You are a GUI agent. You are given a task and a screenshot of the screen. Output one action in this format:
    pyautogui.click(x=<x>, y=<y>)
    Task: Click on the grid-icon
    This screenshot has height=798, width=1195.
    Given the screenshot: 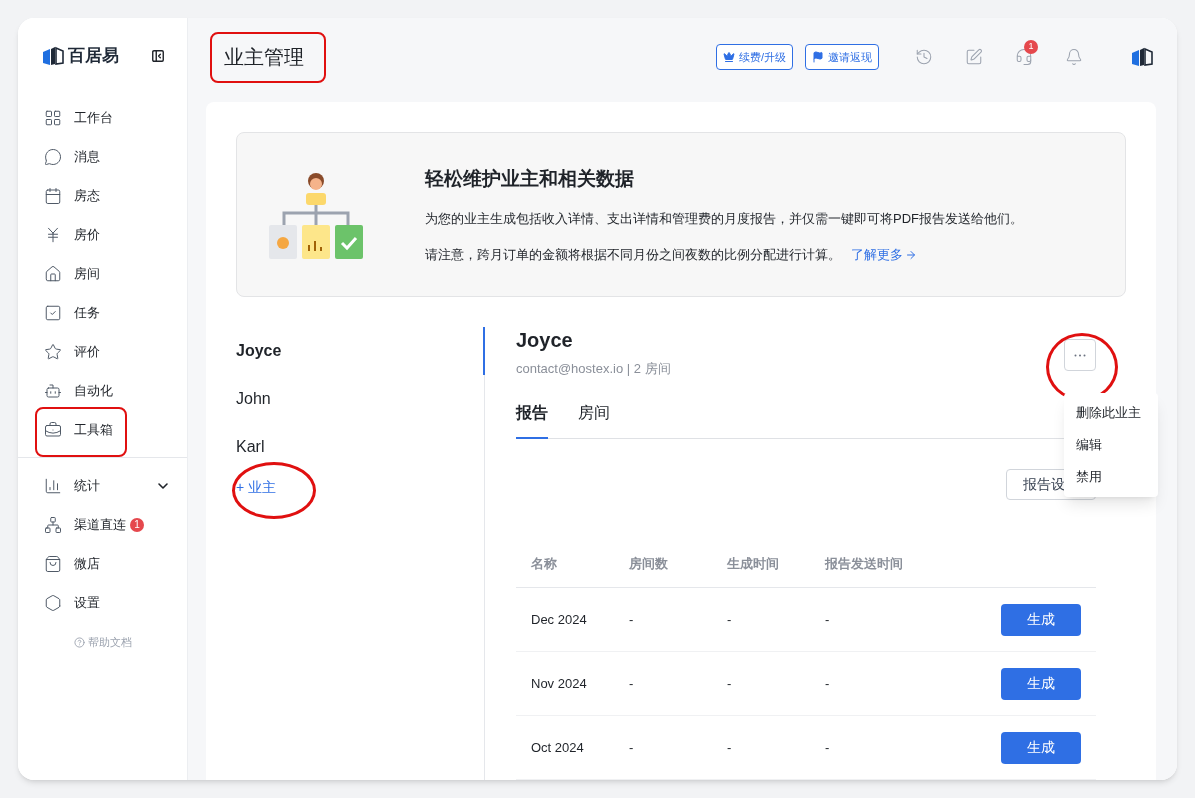 What is the action you would take?
    pyautogui.click(x=53, y=117)
    